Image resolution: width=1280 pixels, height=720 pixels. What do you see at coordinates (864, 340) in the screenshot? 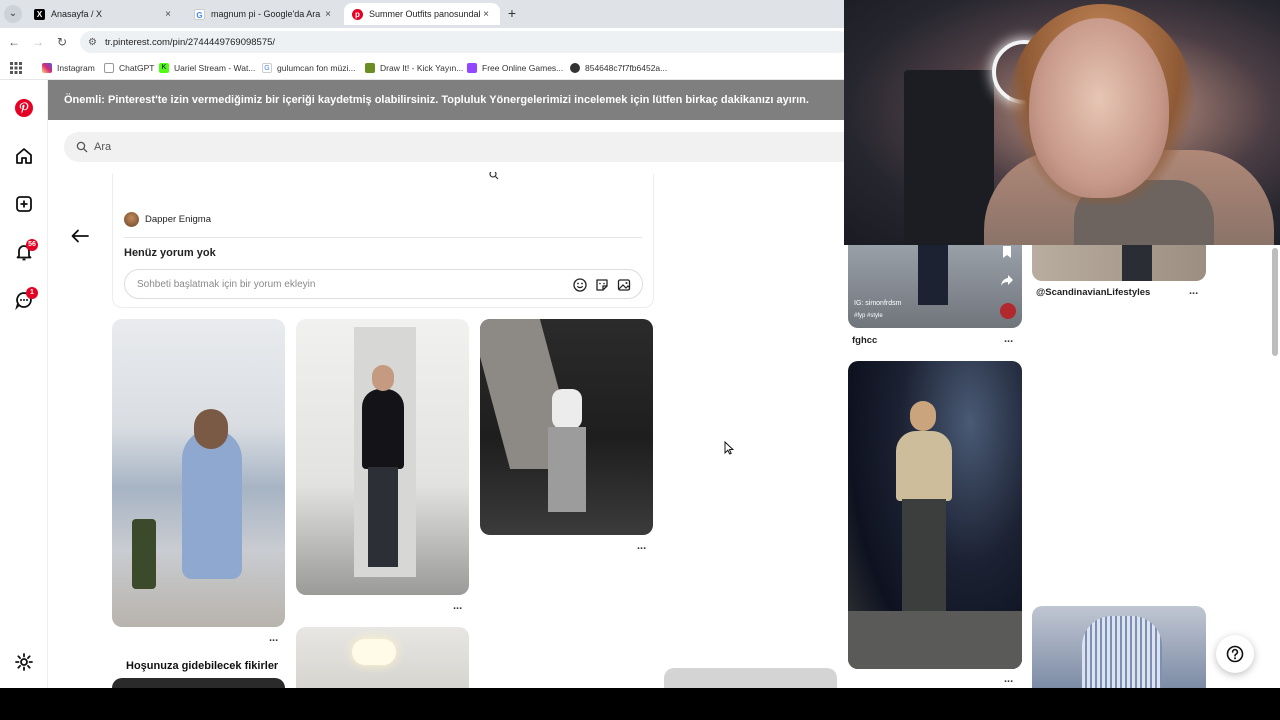
I see `pin-title: fghcc` at bounding box center [864, 340].